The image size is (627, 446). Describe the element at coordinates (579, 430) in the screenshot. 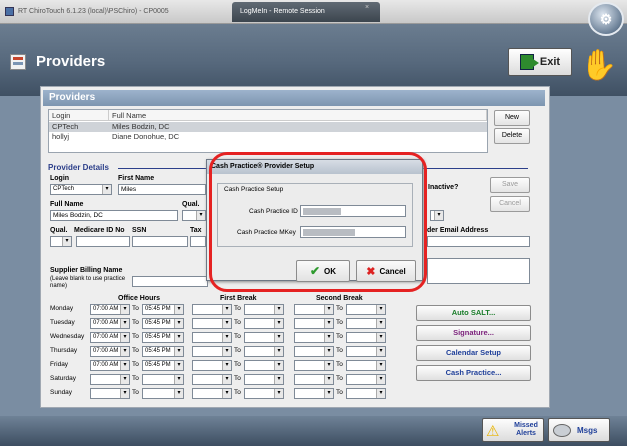

I see `msgs-button: Msgs` at that location.